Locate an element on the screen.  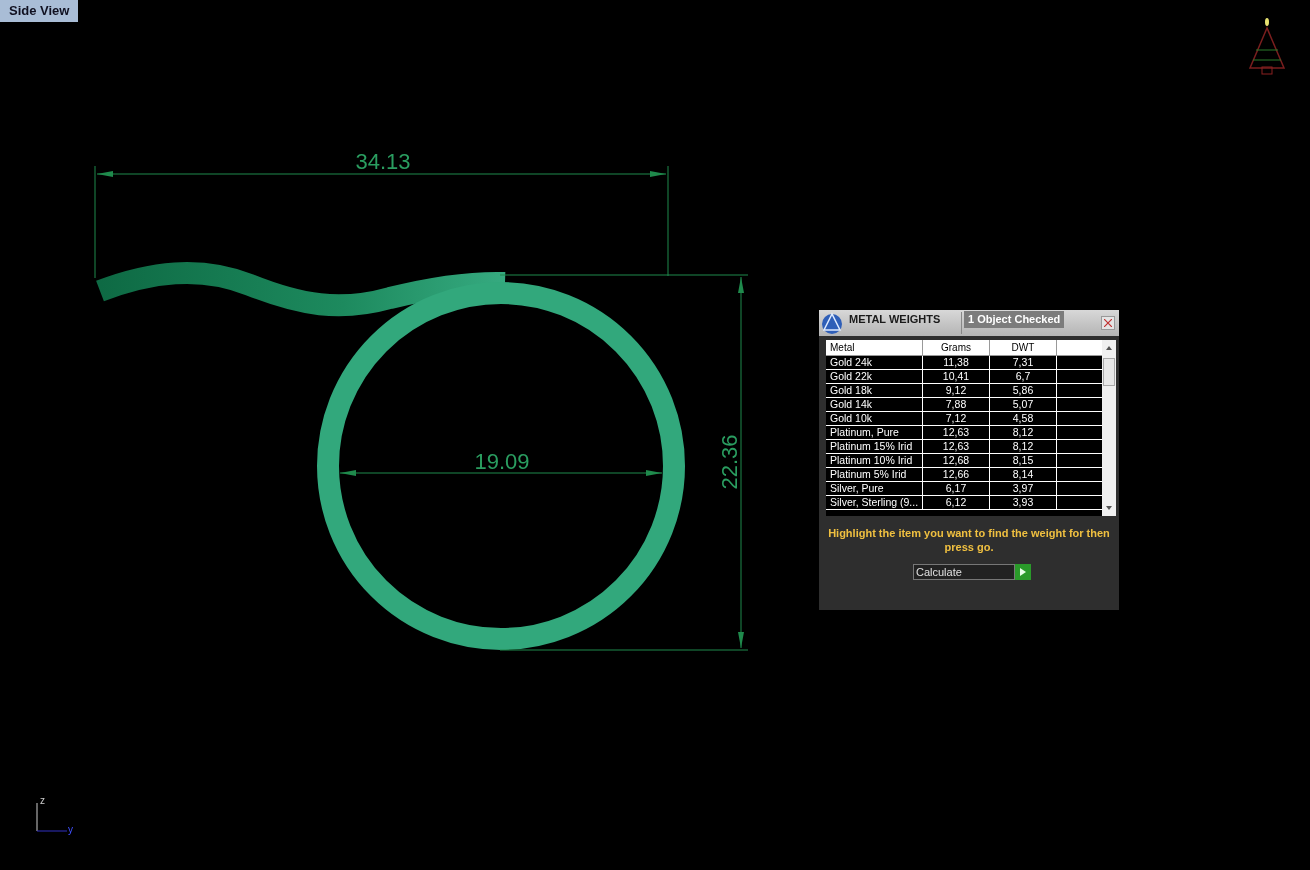
close-icon is located at coordinates (1108, 323).